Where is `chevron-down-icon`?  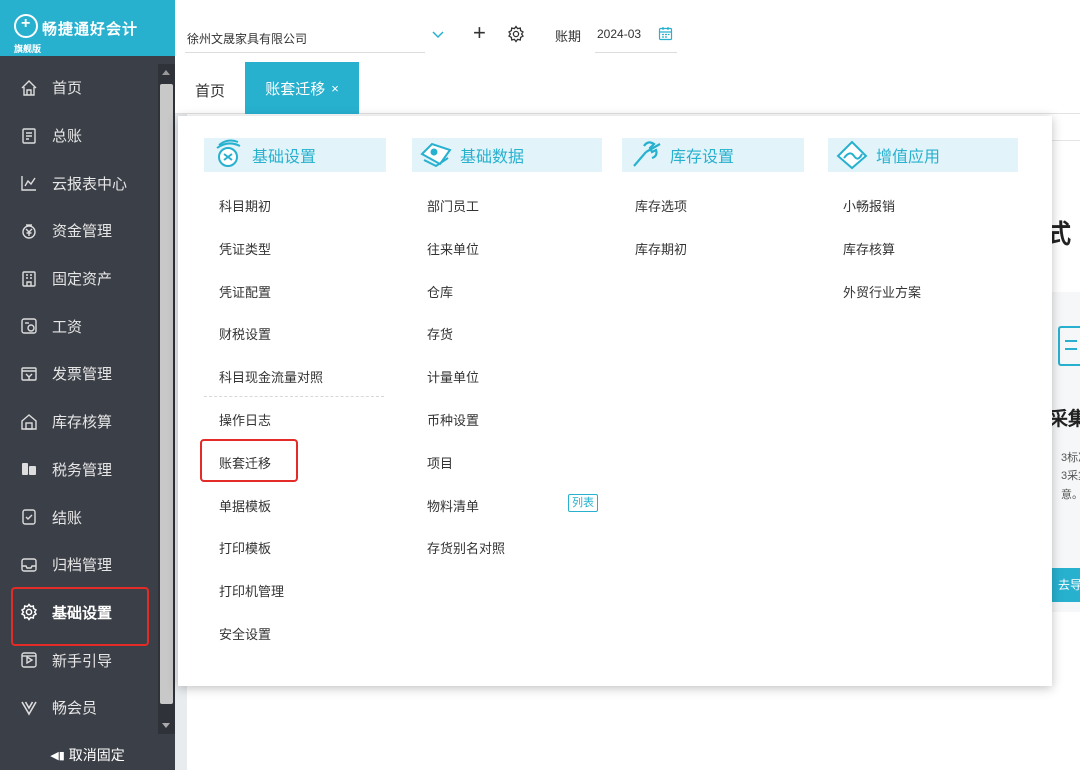
chevron-down-icon is located at coordinates (438, 34).